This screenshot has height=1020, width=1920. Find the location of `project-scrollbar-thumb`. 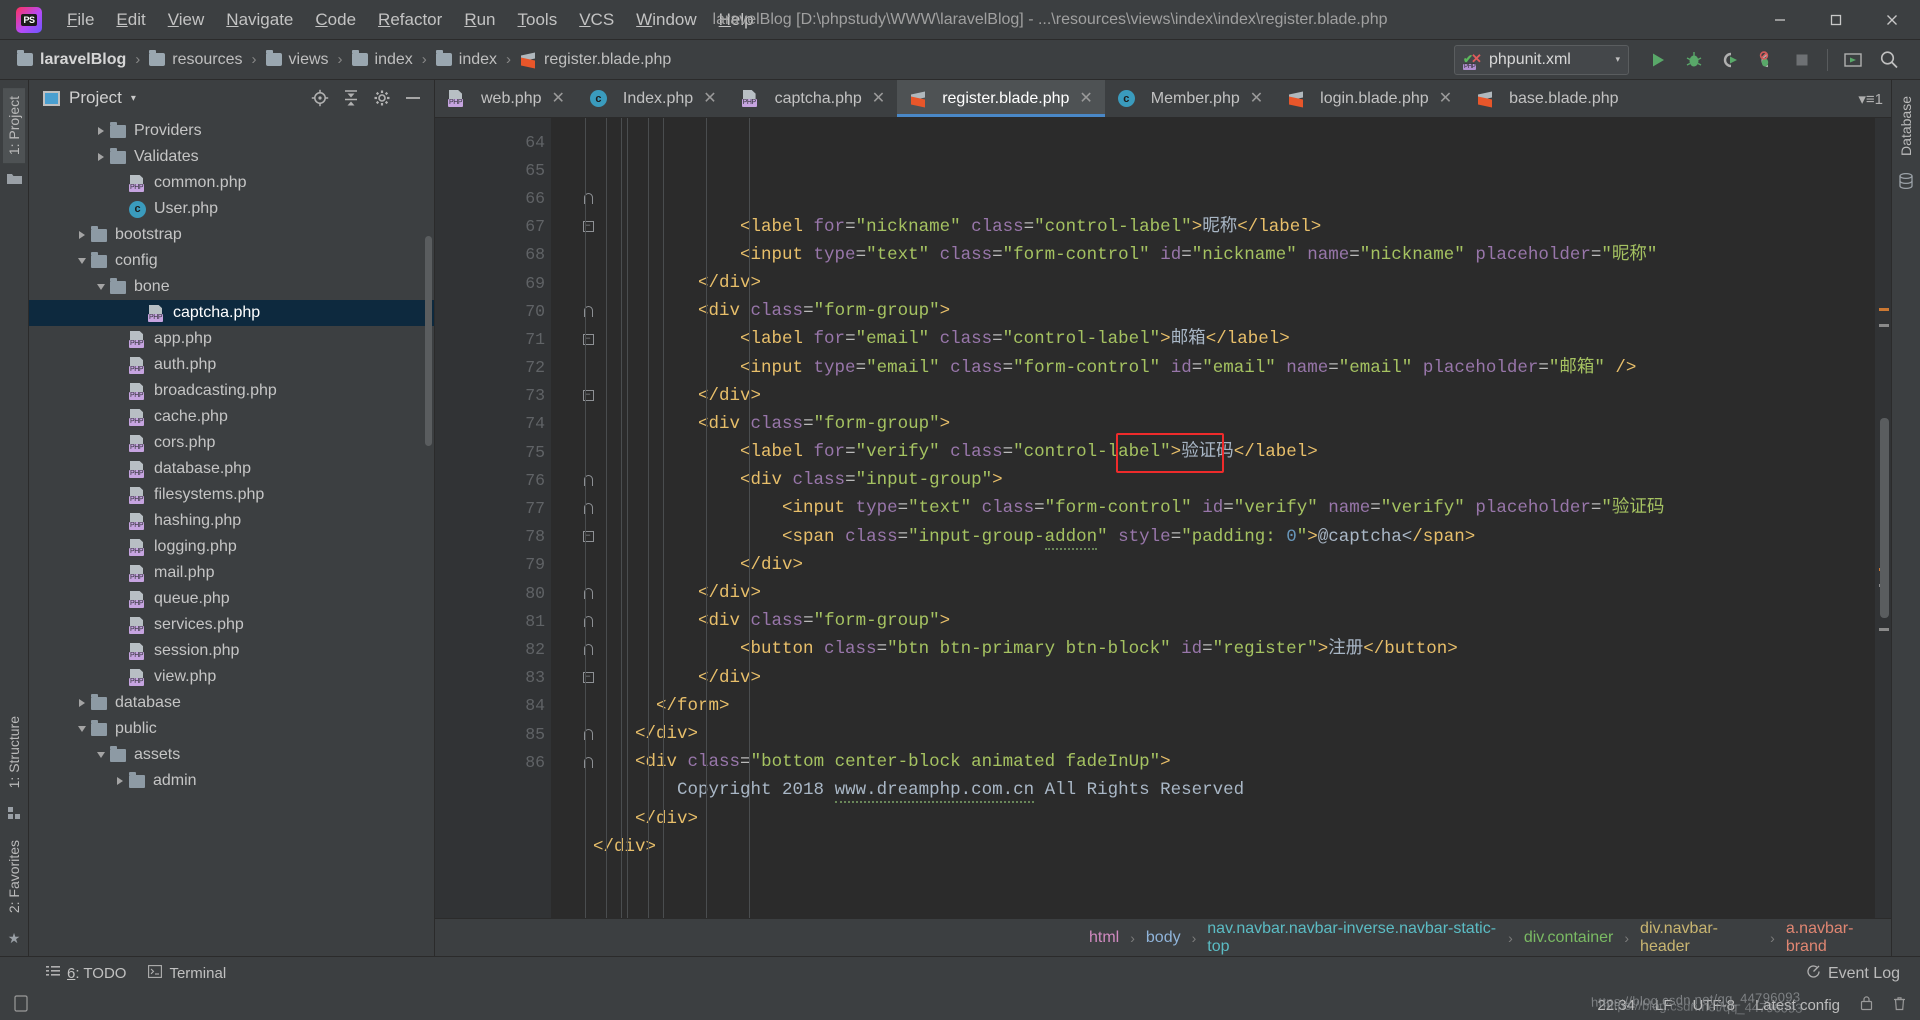

project-scrollbar-thumb is located at coordinates (428, 341).